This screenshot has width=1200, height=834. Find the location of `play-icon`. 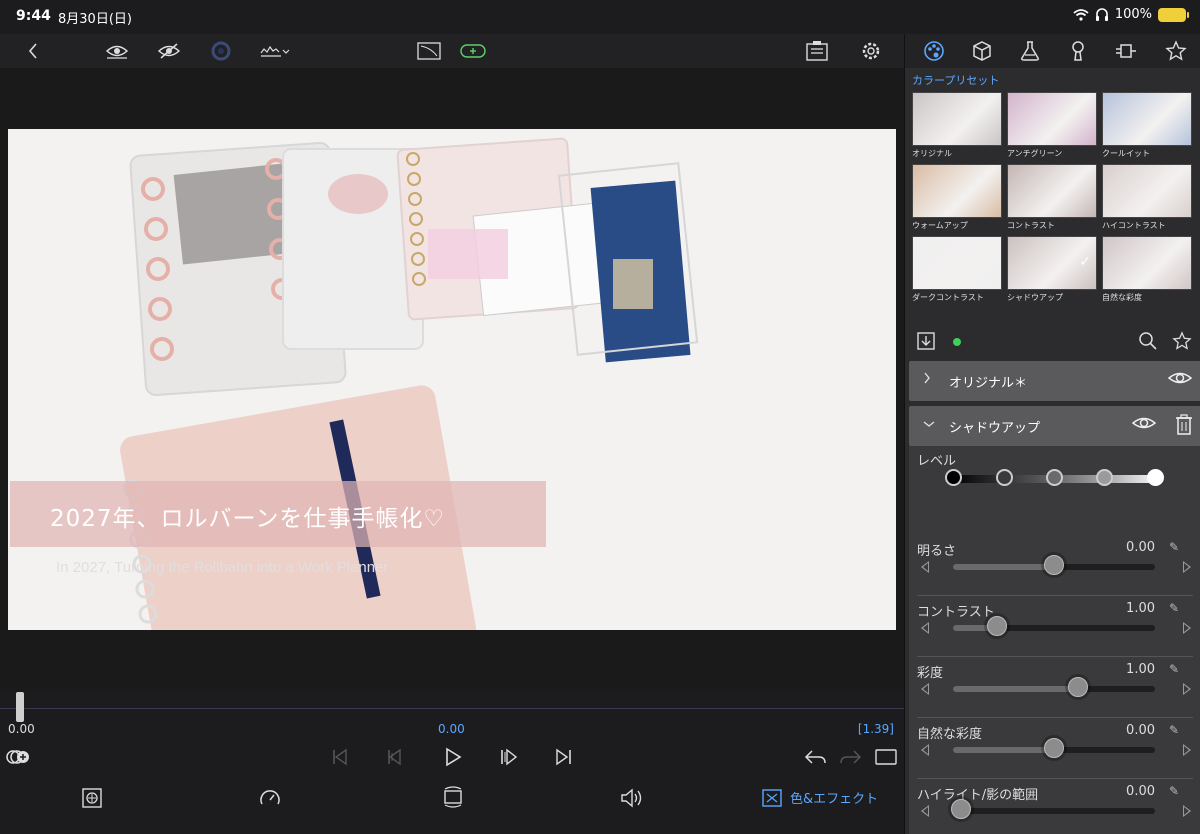

play-icon is located at coordinates (453, 757).